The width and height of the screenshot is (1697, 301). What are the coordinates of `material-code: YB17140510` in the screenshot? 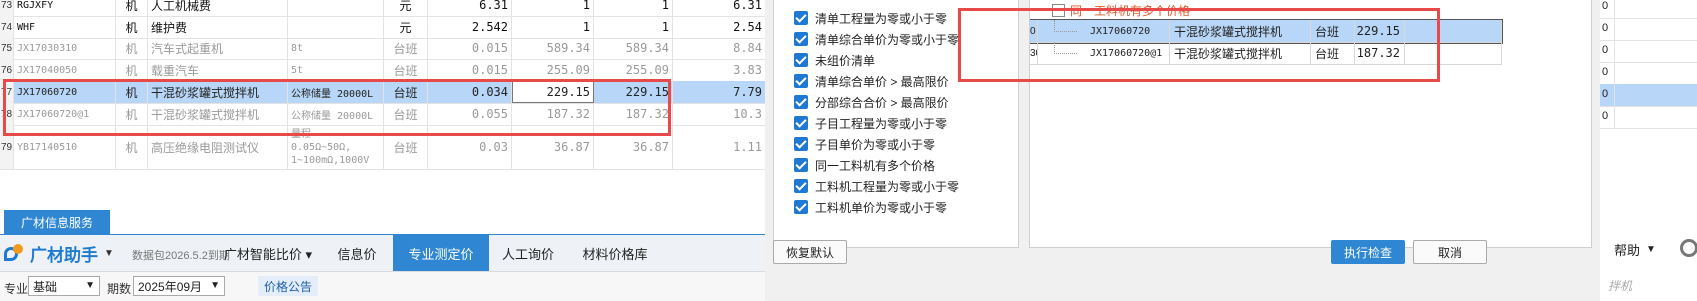 It's located at (65, 147).